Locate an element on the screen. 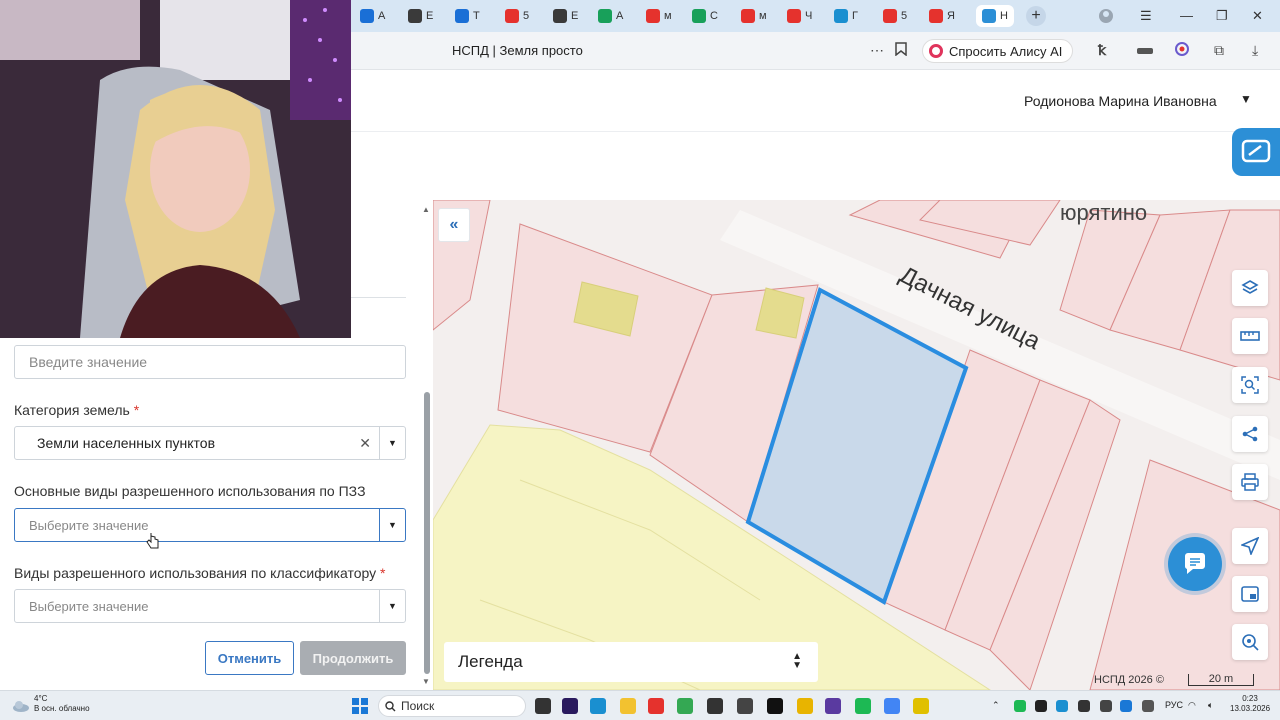 Image resolution: width=1280 pixels, height=720 pixels. premiere-icon is located at coordinates (570, 706).